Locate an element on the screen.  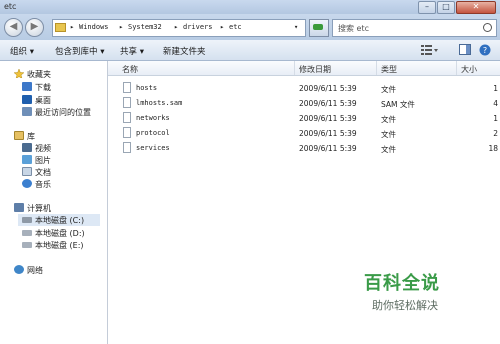
file-type: SAM 文件 is located at coordinates (398, 104).